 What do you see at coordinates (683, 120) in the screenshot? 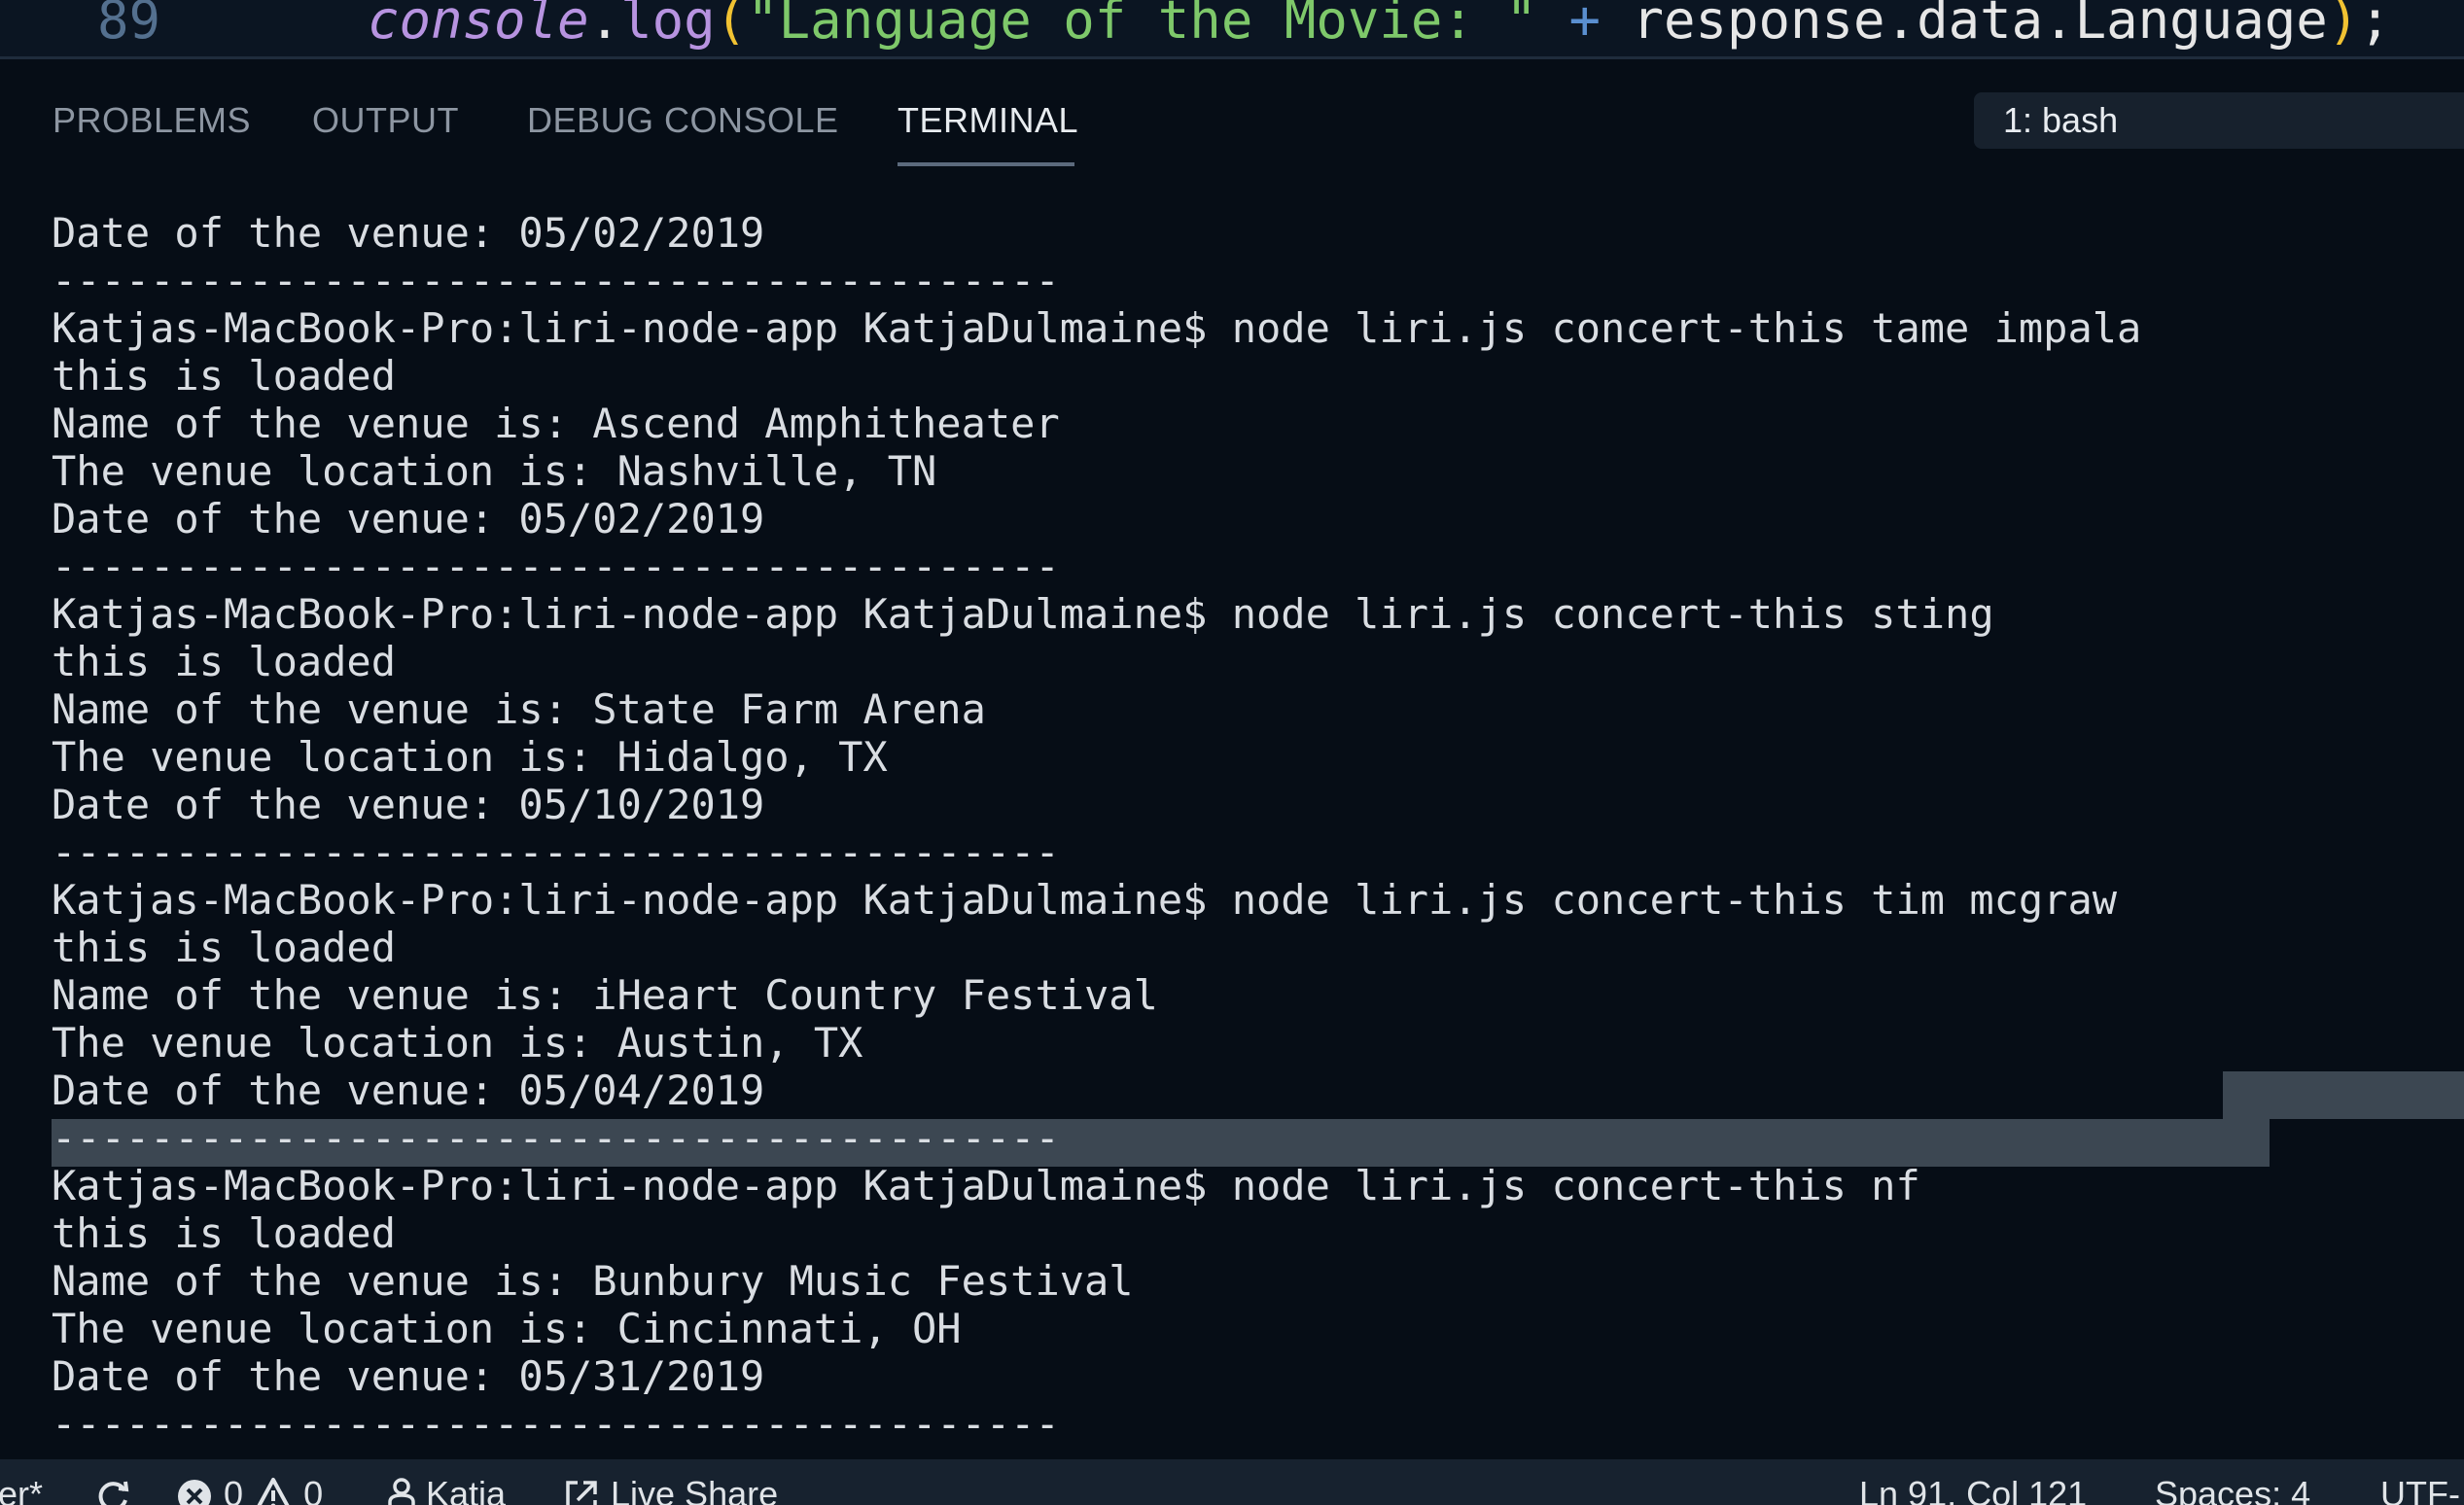
I see `tab-debug-console: DEBUG CONSOLE` at bounding box center [683, 120].